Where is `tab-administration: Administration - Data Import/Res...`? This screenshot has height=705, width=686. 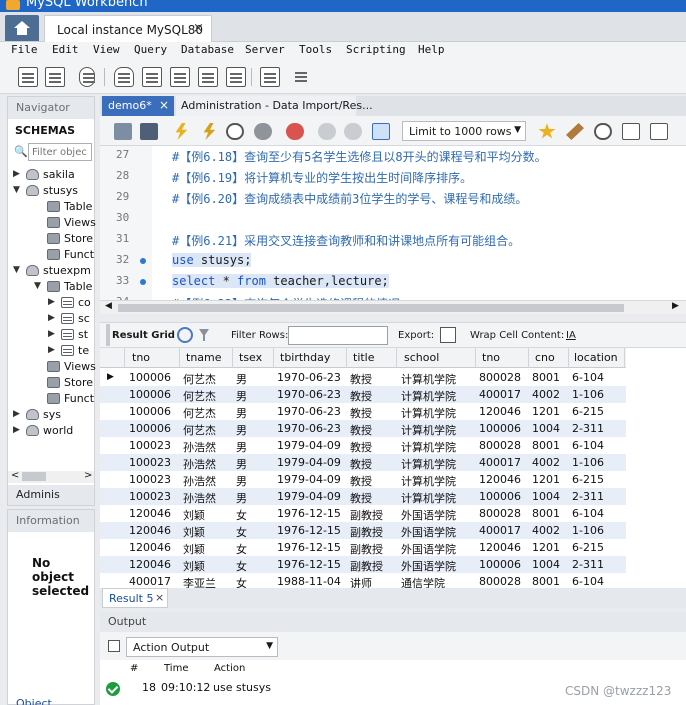
tab-administration: Administration - Data Import/Res... is located at coordinates (274, 106).